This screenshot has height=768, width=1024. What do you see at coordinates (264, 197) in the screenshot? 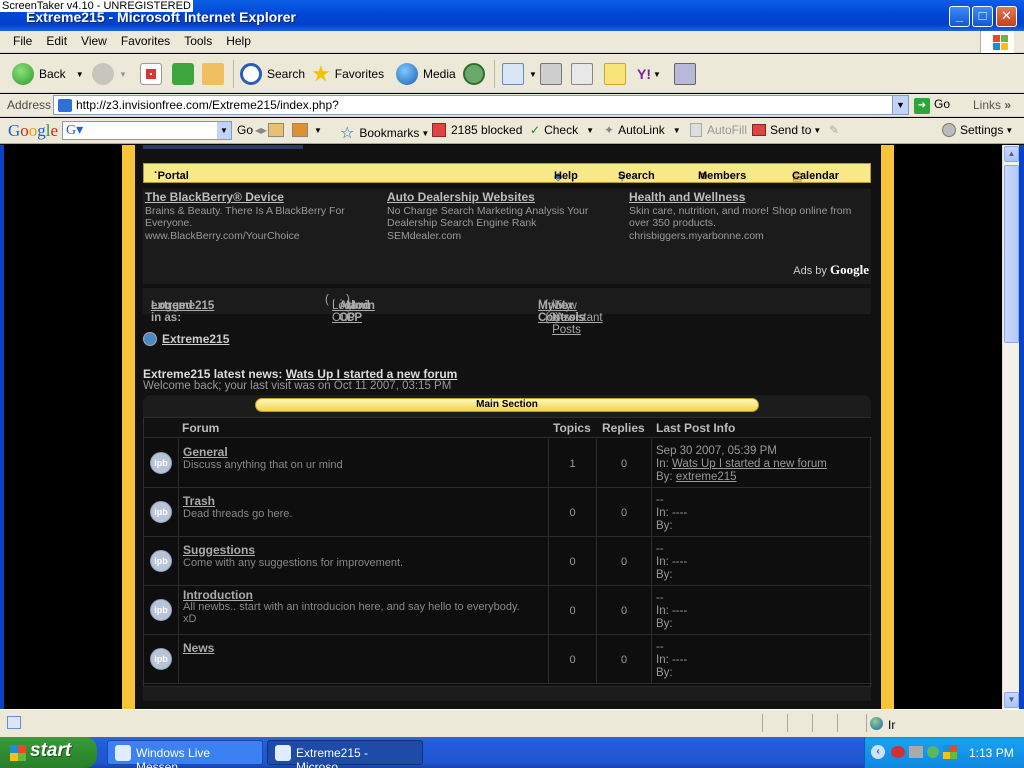
I see `ad-title: The BlackBerry® Device` at bounding box center [264, 197].